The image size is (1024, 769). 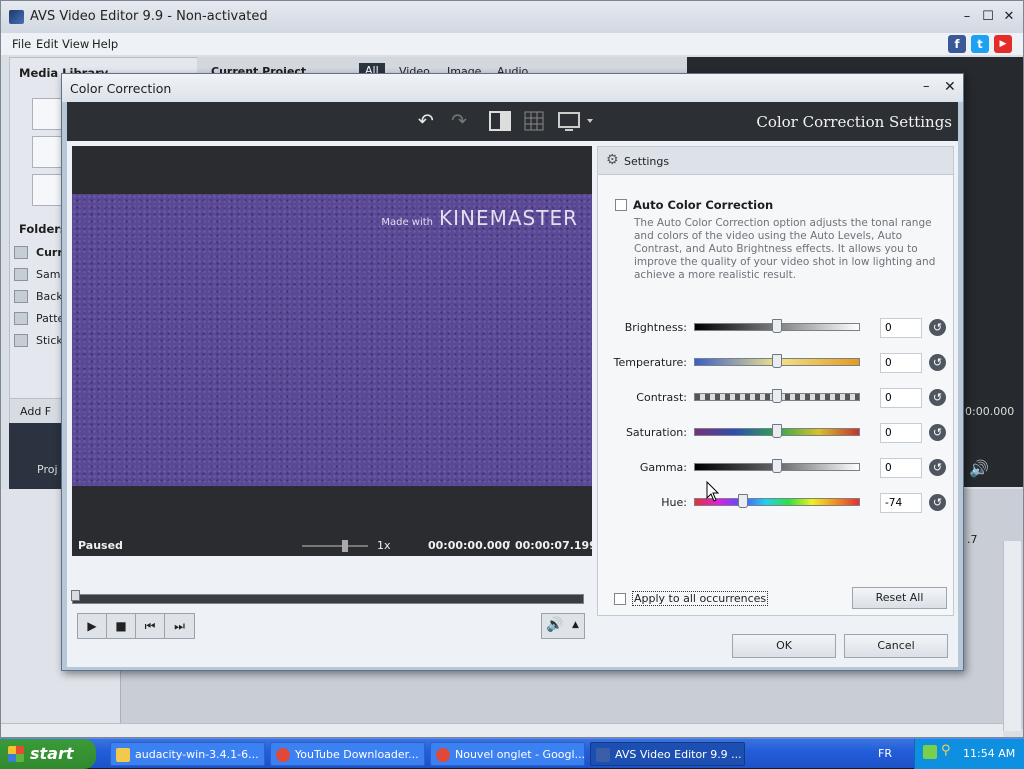 What do you see at coordinates (901, 503) in the screenshot?
I see `hue-value-field` at bounding box center [901, 503].